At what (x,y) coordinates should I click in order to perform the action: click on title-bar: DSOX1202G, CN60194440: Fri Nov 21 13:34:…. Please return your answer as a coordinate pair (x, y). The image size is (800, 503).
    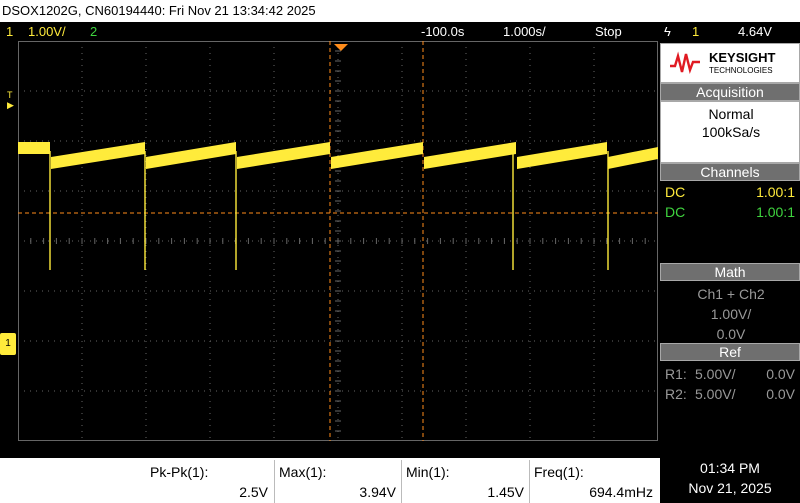
    Looking at the image, I should click on (400, 11).